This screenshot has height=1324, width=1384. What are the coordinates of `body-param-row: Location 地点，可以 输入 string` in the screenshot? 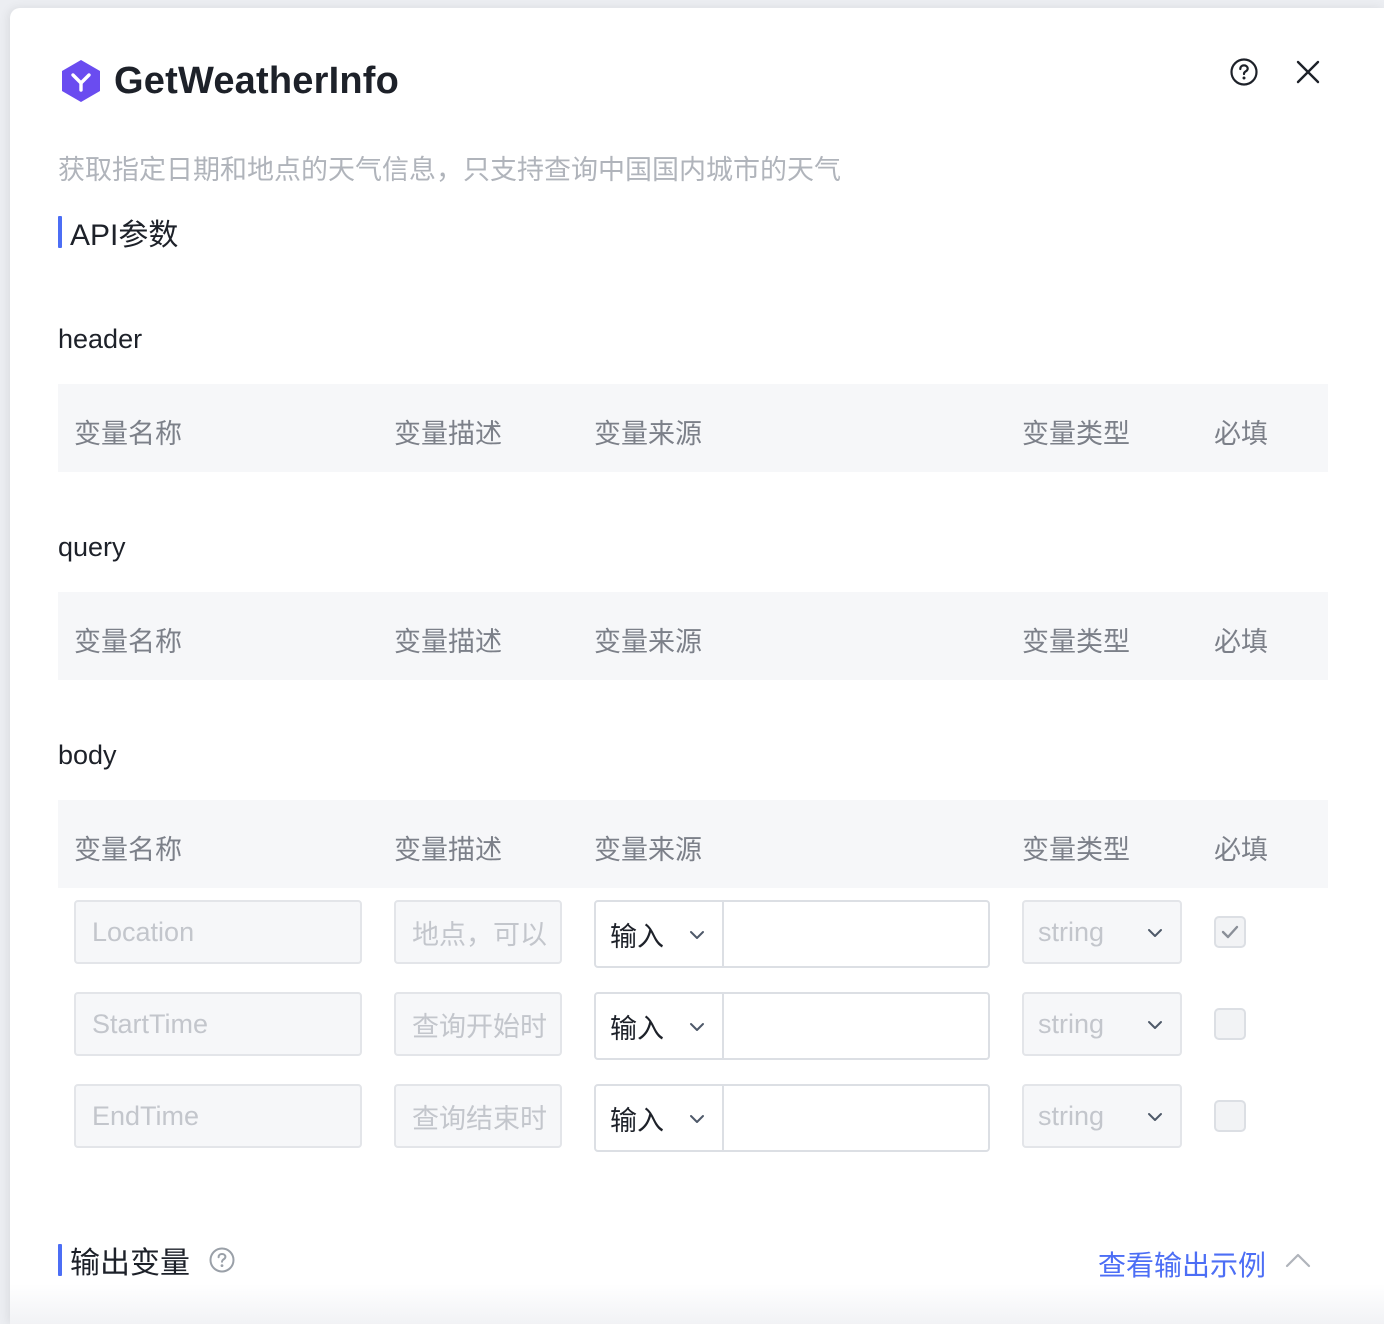 It's located at (693, 934).